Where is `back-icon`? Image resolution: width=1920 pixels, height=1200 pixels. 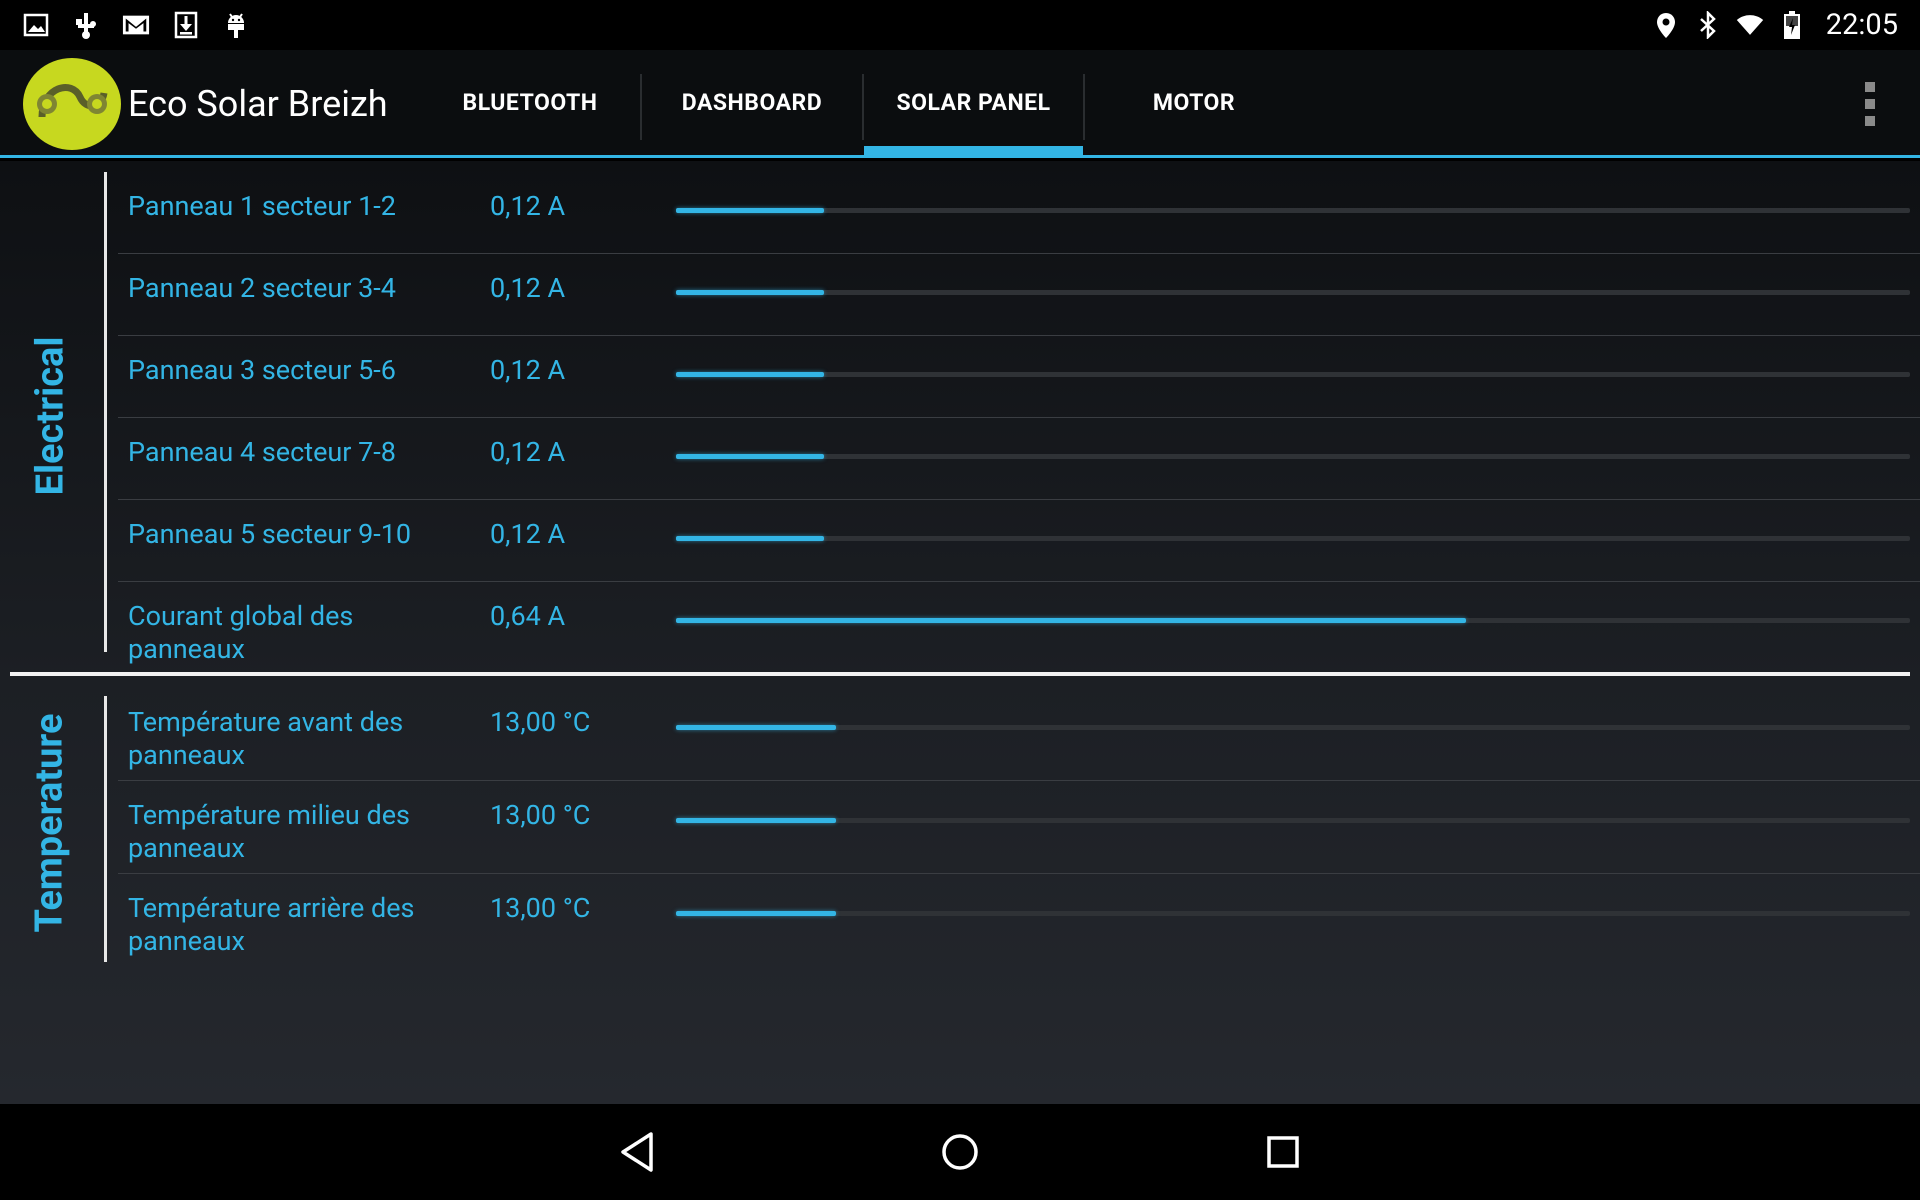 back-icon is located at coordinates (637, 1152).